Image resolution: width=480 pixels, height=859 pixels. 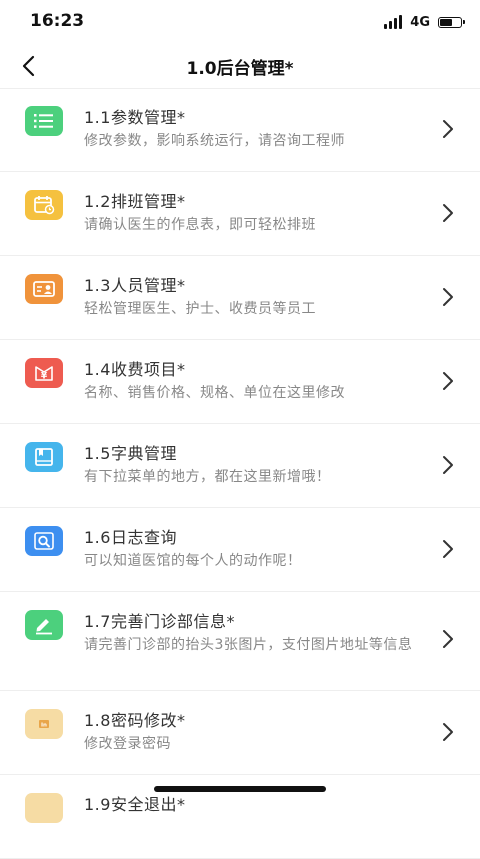 What do you see at coordinates (44, 625) in the screenshot?
I see `edit-icon` at bounding box center [44, 625].